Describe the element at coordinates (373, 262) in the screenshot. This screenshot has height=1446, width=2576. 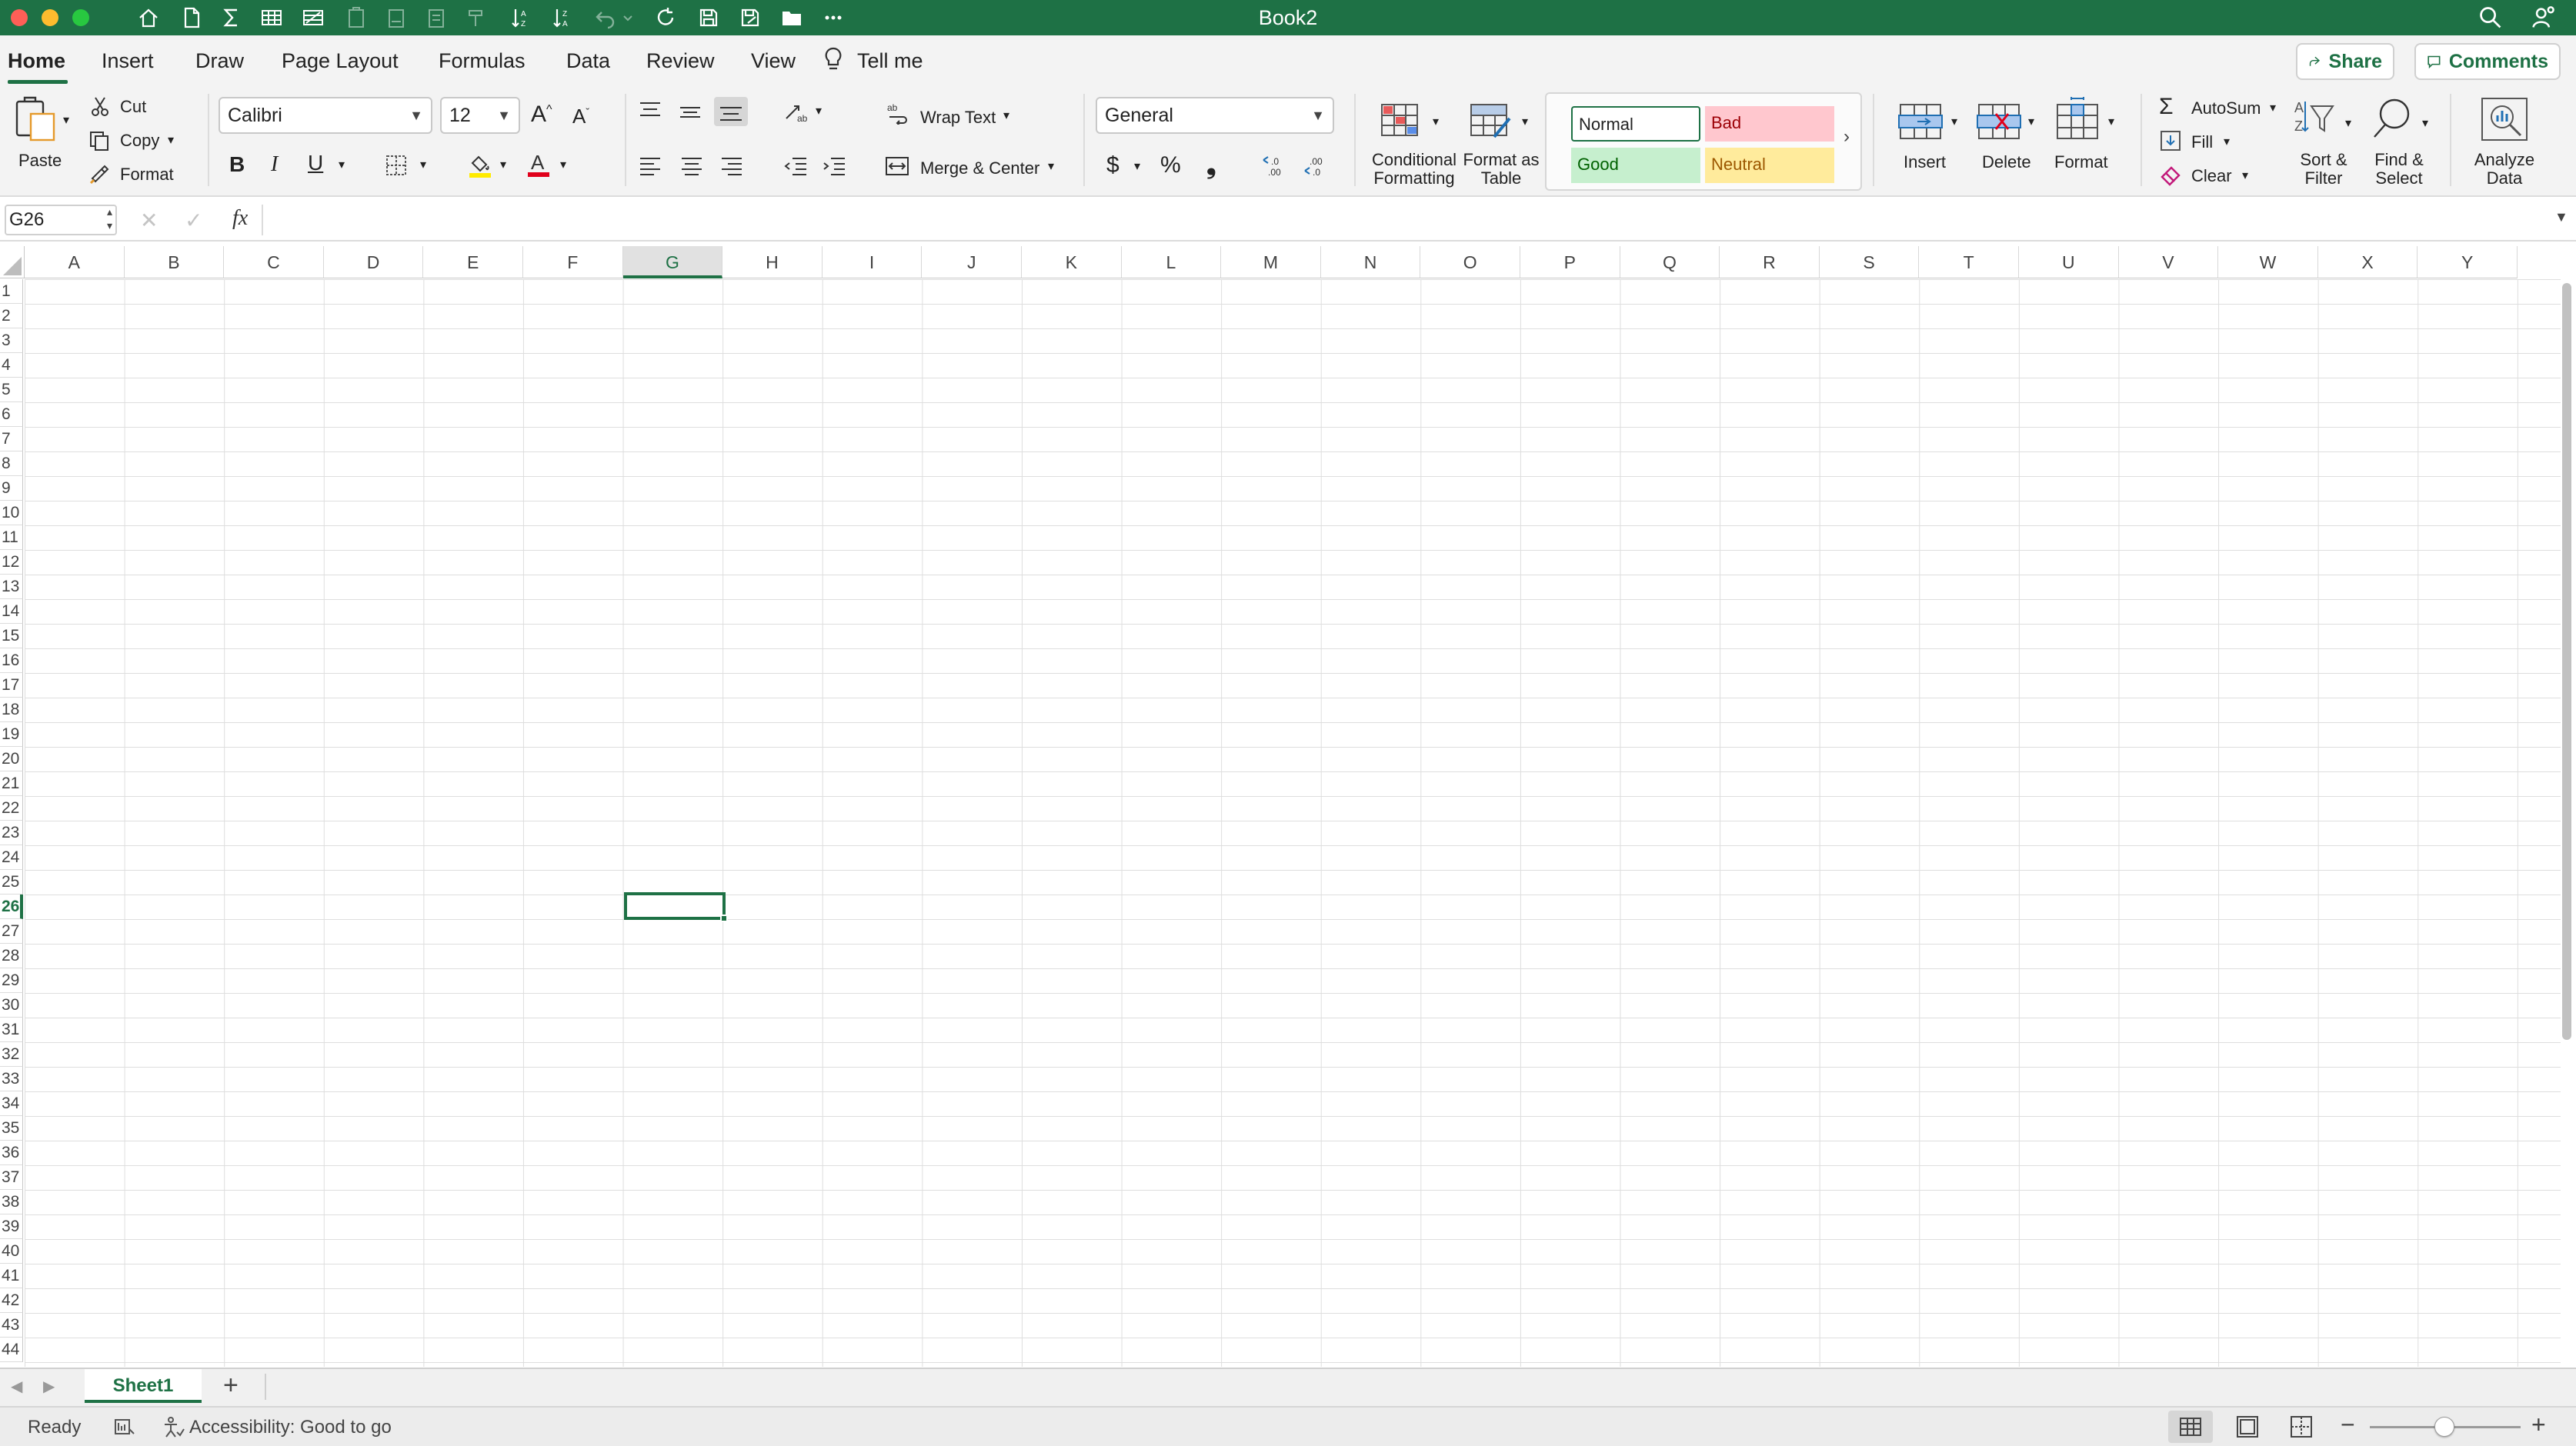
I see `column-header: D` at that location.